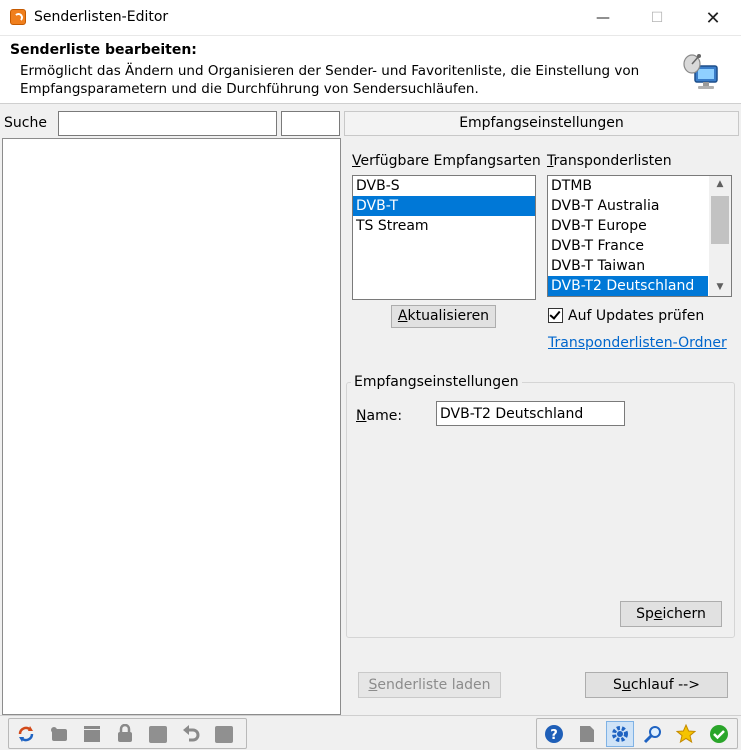  I want to click on scroll-thumb, so click(720, 220).